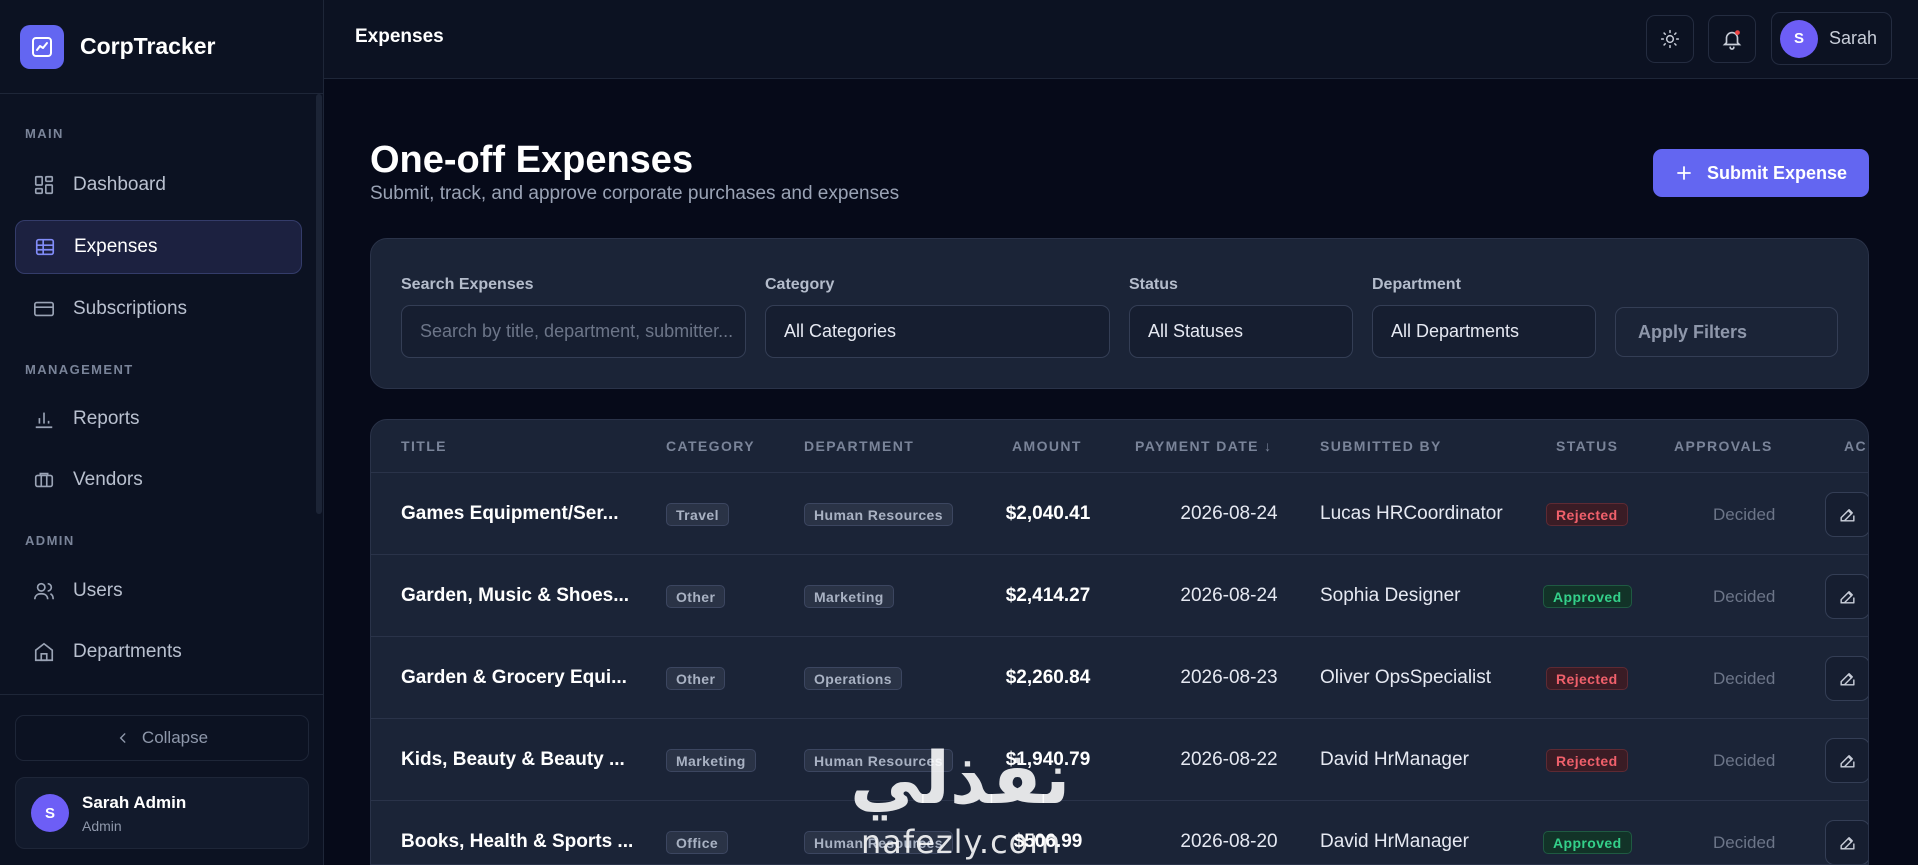 Image resolution: width=1918 pixels, height=865 pixels. What do you see at coordinates (158, 591) in the screenshot?
I see `sidebar-item-users: Users` at bounding box center [158, 591].